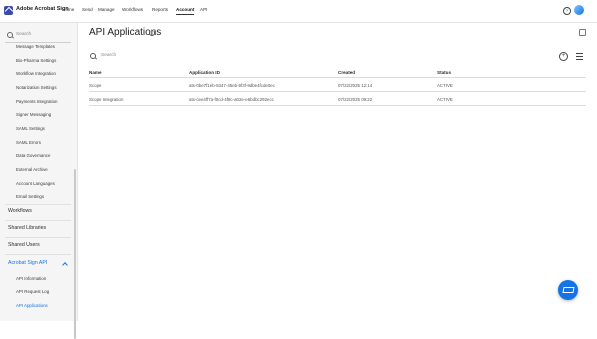 This screenshot has width=597, height=339. Describe the element at coordinates (36, 60) in the screenshot. I see `sidebar-item-bio-pharma-settings: Bio-Pharma Settings` at that location.